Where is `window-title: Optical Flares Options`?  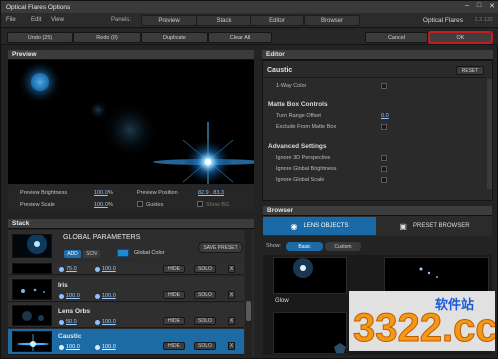
window-title: Optical Flares Options is located at coordinates (38, 7).